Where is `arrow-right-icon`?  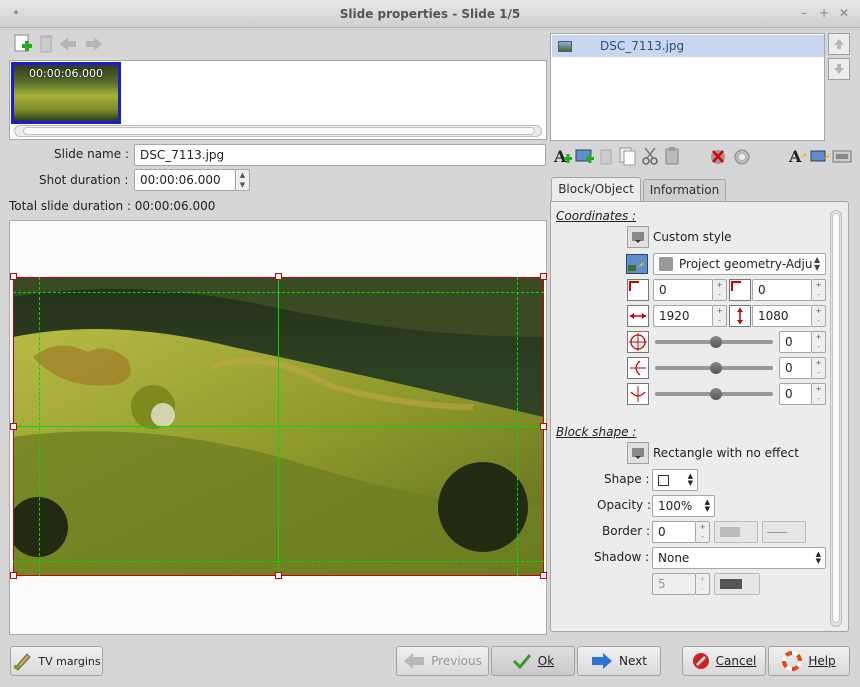 arrow-right-icon is located at coordinates (94, 44).